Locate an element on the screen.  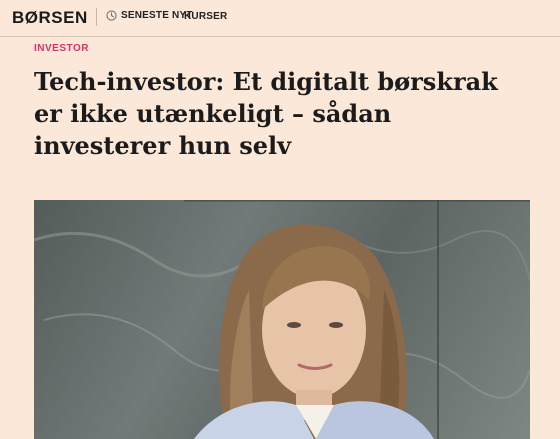
nav-latest-news: SENESTE NYT is located at coordinates (149, 15).